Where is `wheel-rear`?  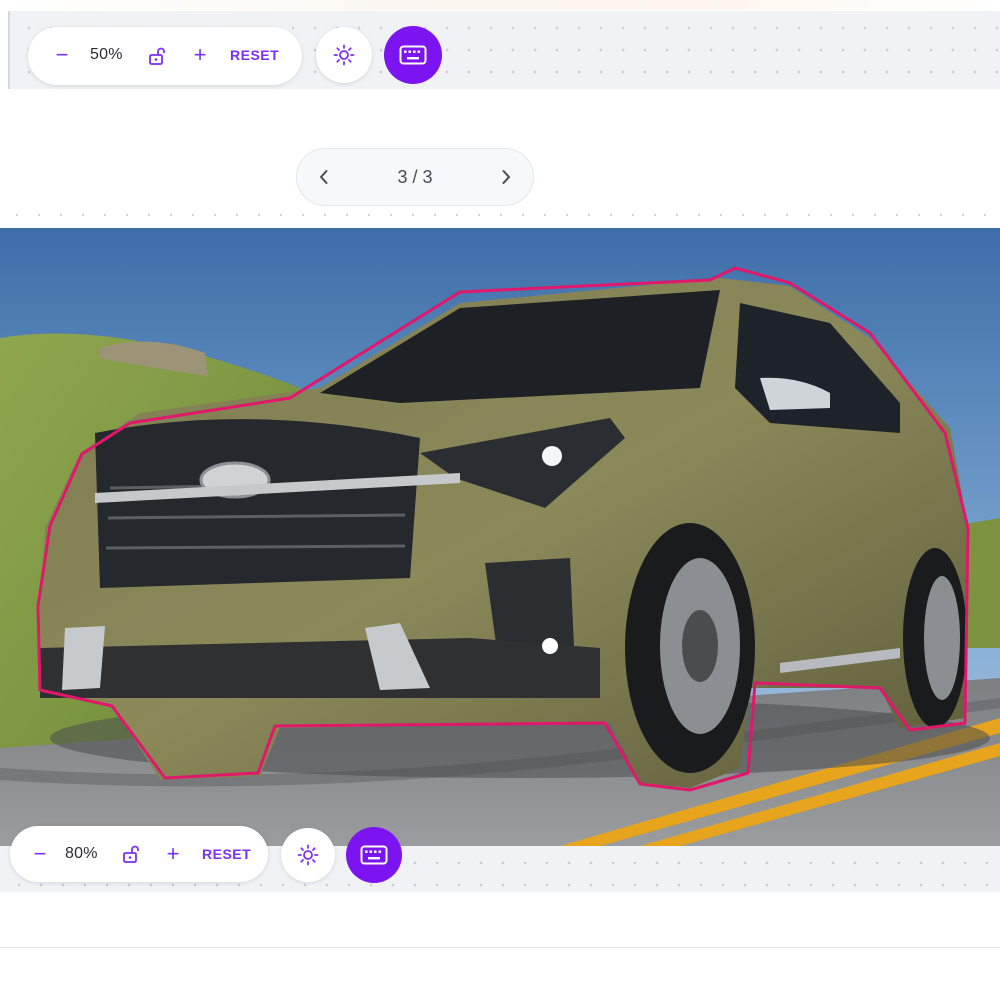
wheel-rear is located at coordinates (935, 638).